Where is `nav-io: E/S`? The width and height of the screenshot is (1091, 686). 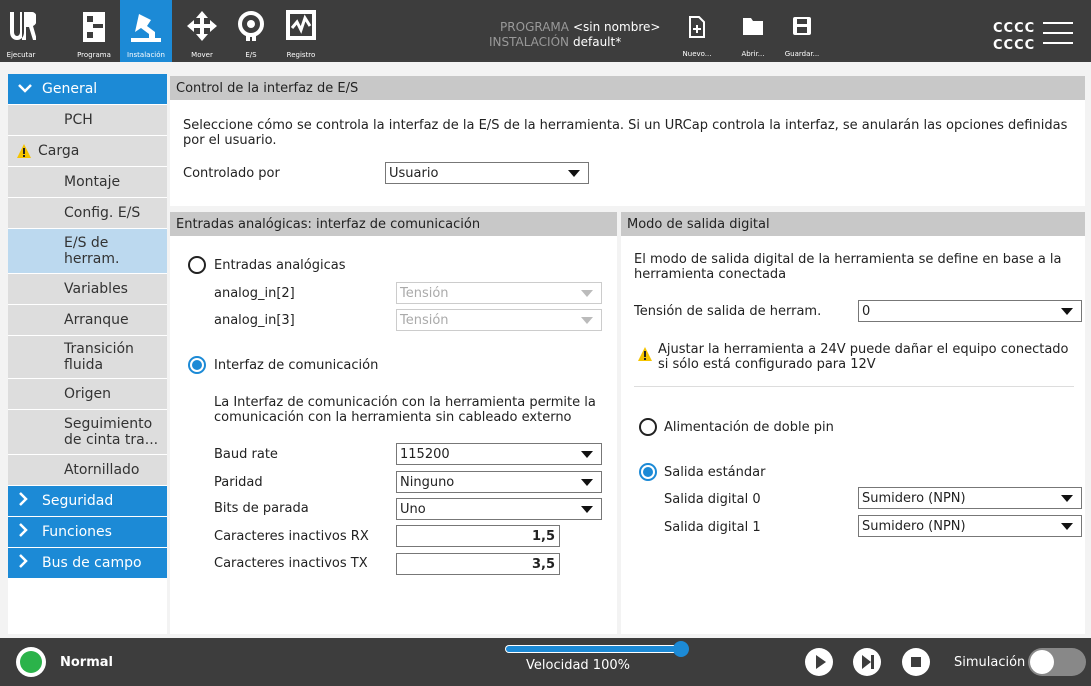 nav-io: E/S is located at coordinates (251, 31).